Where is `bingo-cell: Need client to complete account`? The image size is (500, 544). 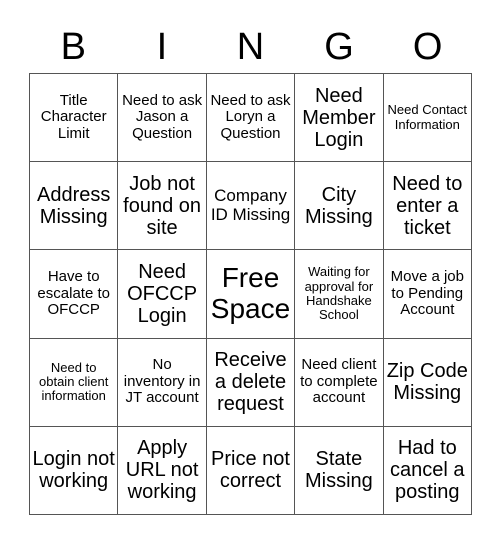
bingo-cell: Need client to complete account is located at coordinates (339, 382).